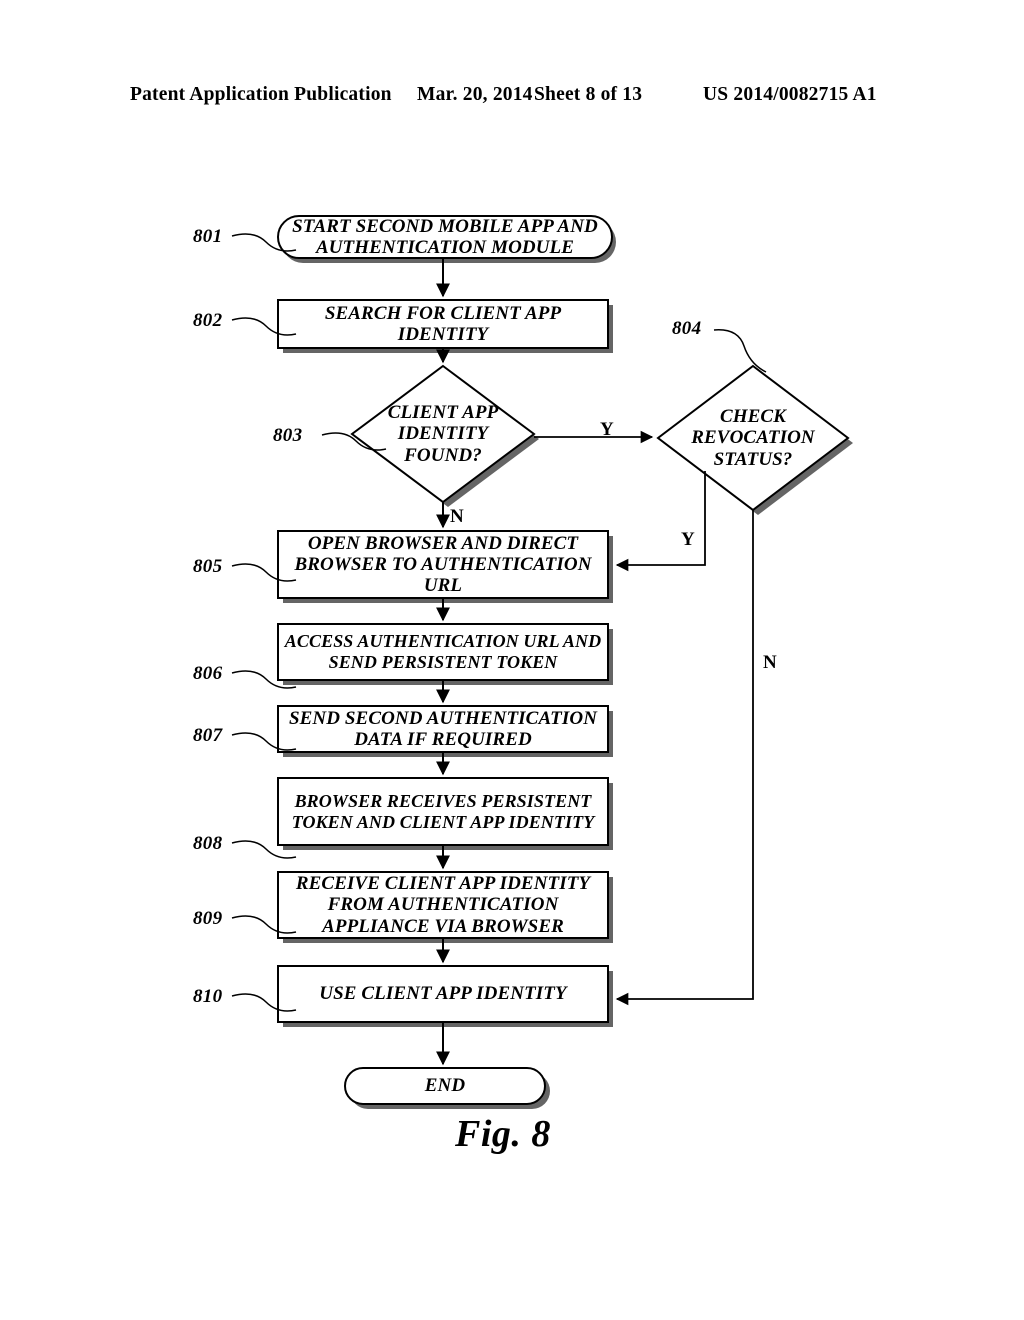  Describe the element at coordinates (770, 662) in the screenshot. I see `branch-label-804-no: N` at that location.